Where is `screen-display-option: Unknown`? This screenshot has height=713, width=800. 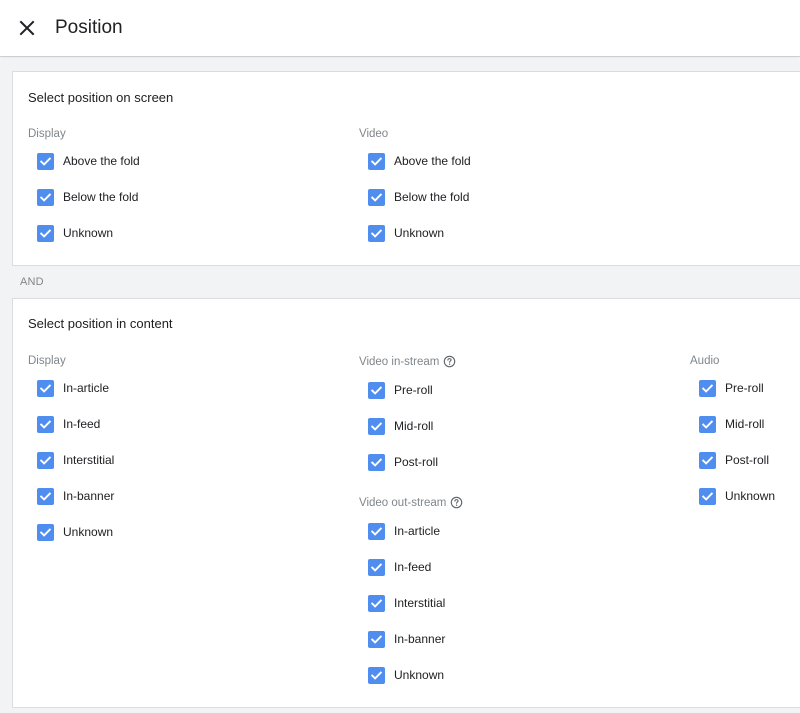
screen-display-option: Unknown is located at coordinates (75, 233).